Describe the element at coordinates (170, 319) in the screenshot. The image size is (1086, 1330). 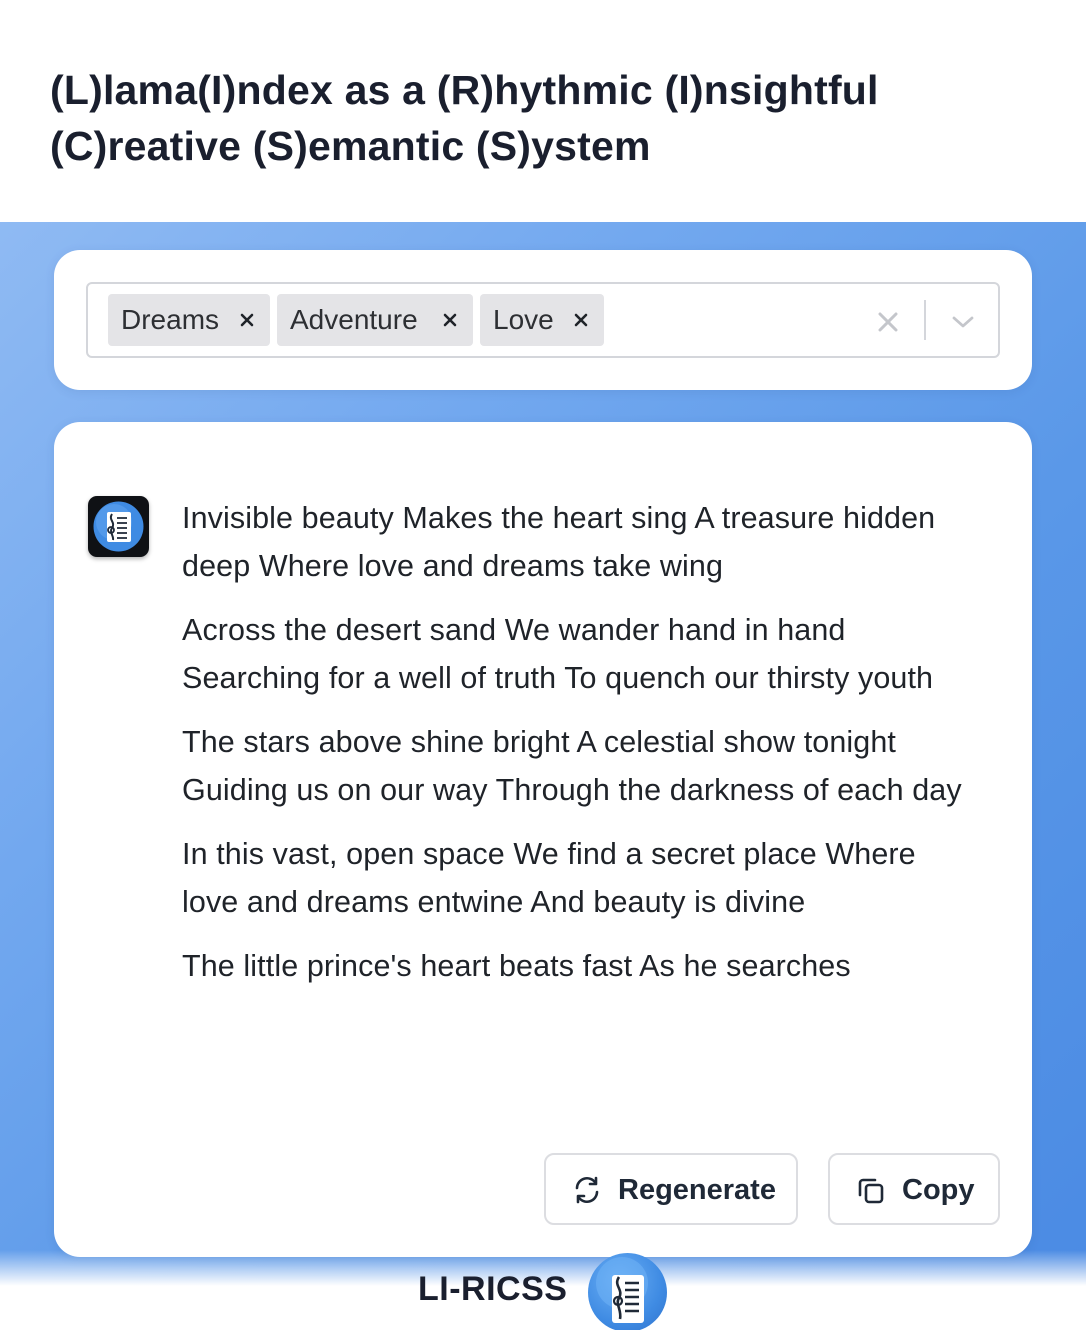
I see `chip-label: Dreams` at that location.